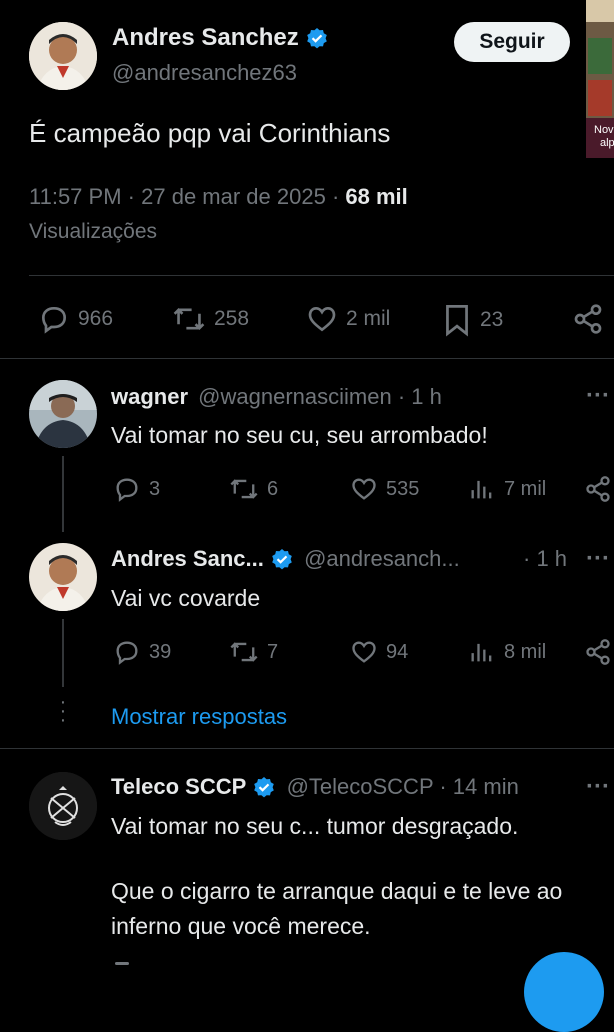  Describe the element at coordinates (199, 717) in the screenshot. I see `show-replies-link: Mostrar respostas` at that location.